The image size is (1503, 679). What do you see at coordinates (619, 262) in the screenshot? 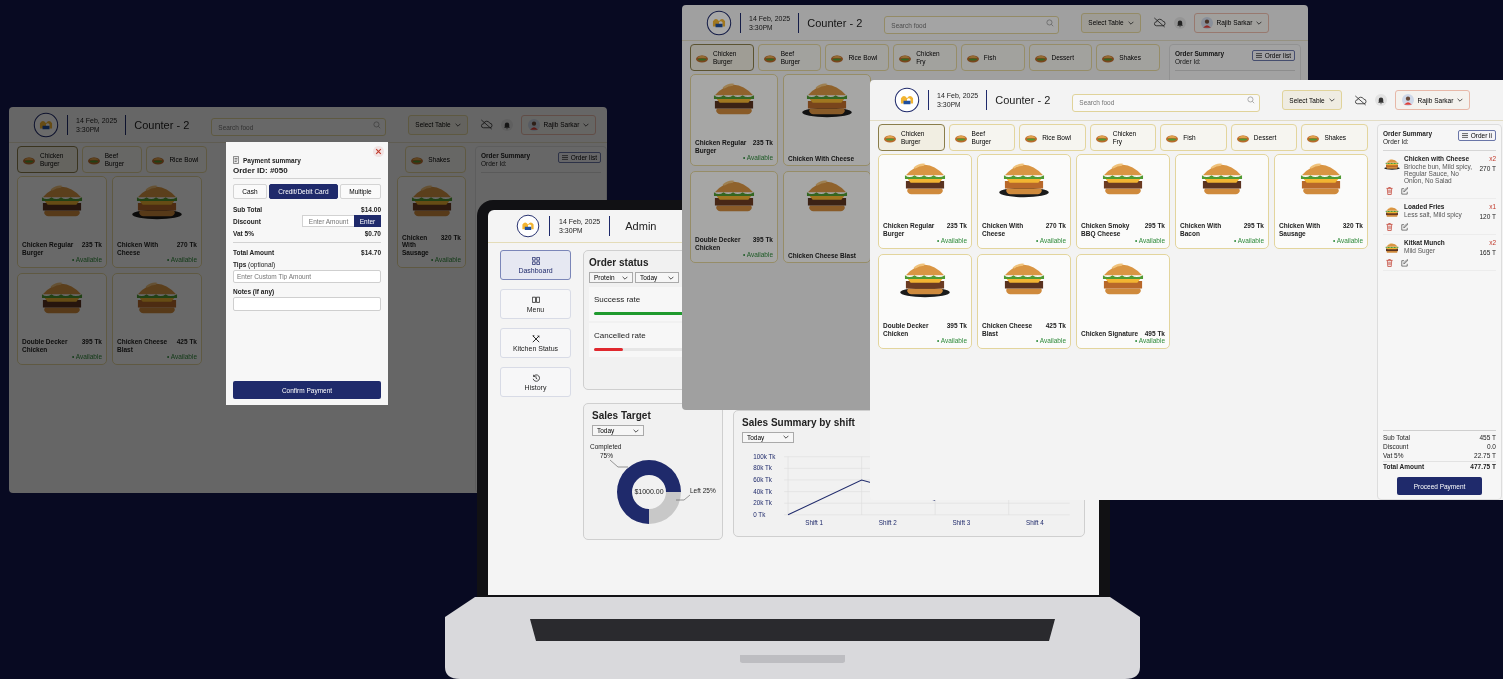
I see `card-title: Order status` at bounding box center [619, 262].